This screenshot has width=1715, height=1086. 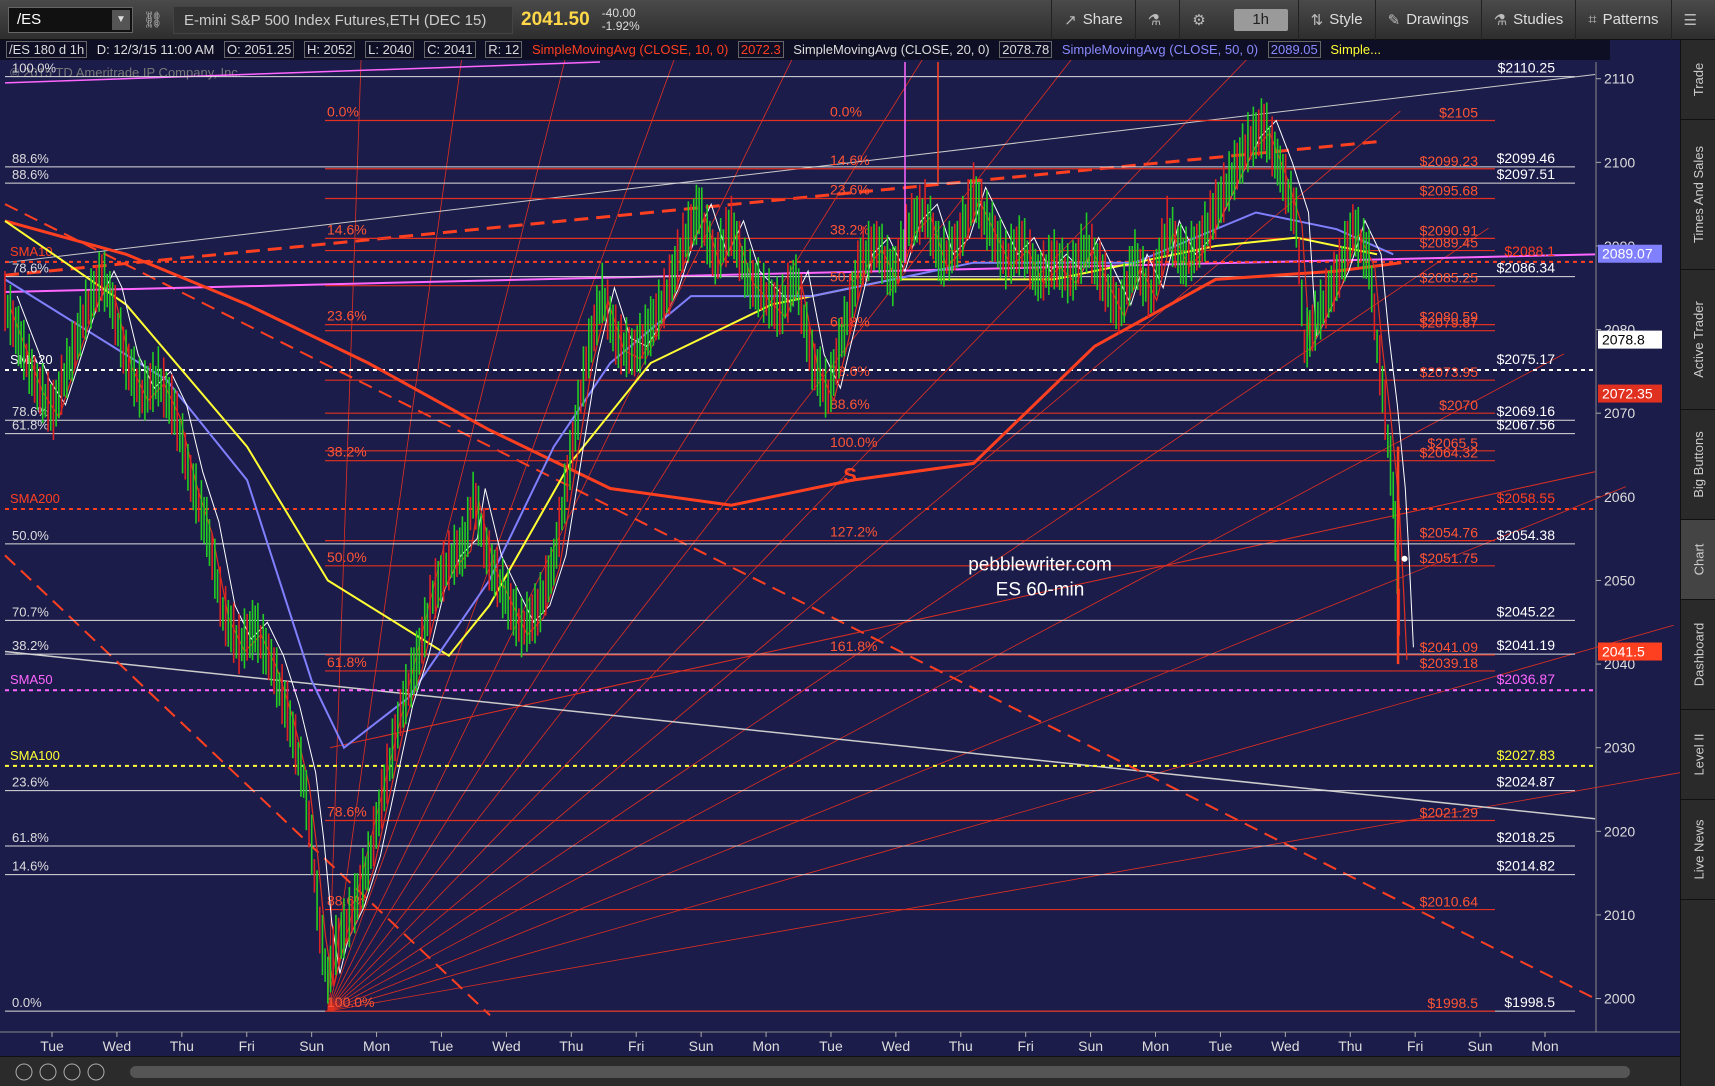 I want to click on side-tab-dashboard: Dashboard, so click(x=1698, y=655).